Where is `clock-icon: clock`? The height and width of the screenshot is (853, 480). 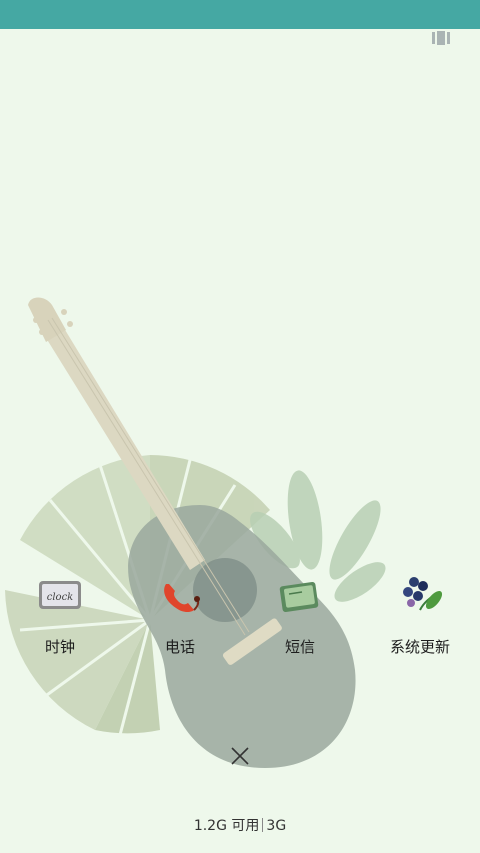 clock-icon: clock is located at coordinates (60, 596).